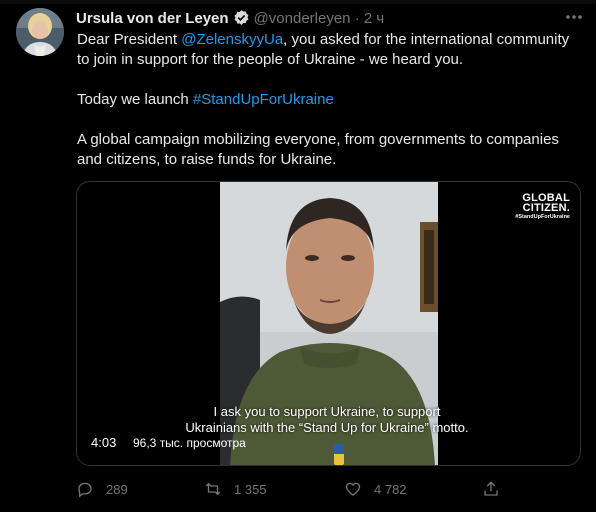  What do you see at coordinates (328, 489) in the screenshot?
I see `tweet-actions: 289 1 355 4 782` at bounding box center [328, 489].